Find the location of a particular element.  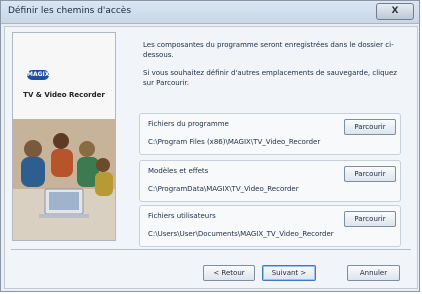

templates-path: C:\ProgramData\MAGIX\TV_Video_Recorder is located at coordinates (223, 189).